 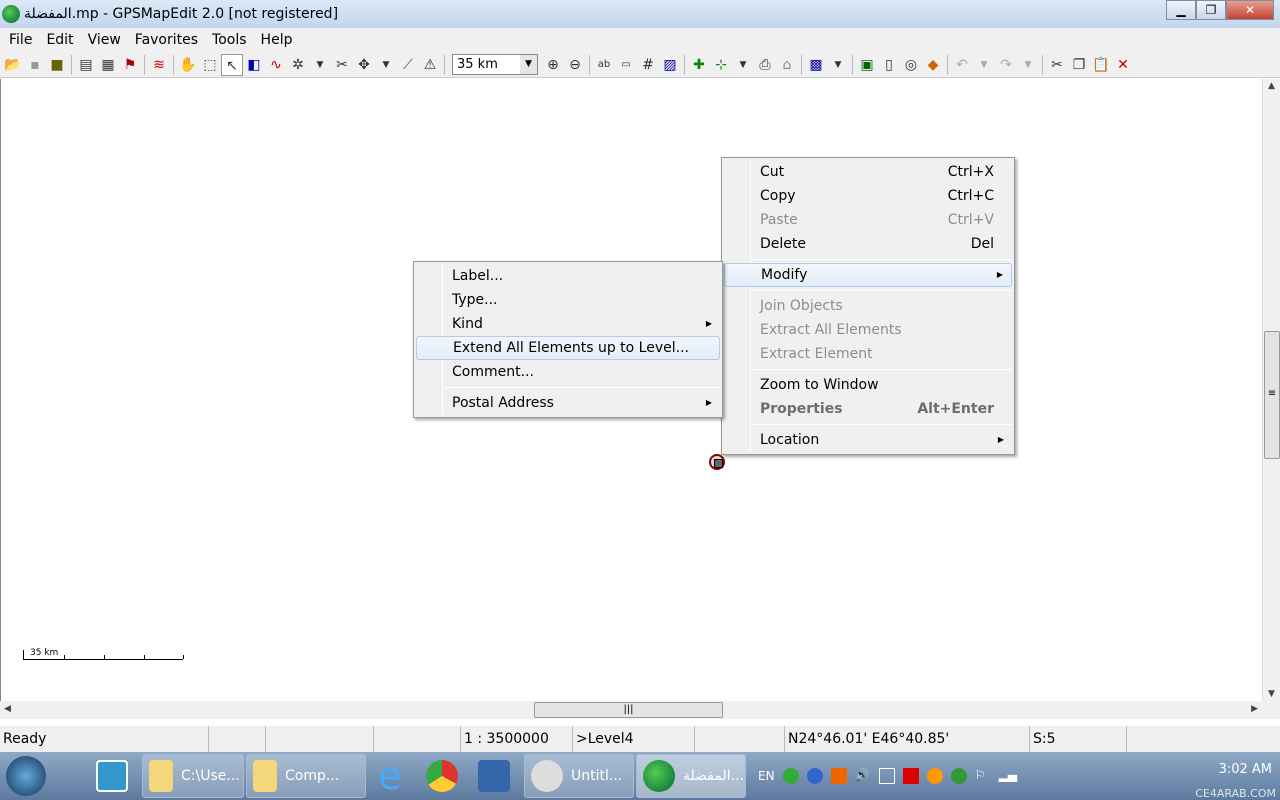 I want to click on menu-item-extract-all-elements: Extract All Elements, so click(x=868, y=330).